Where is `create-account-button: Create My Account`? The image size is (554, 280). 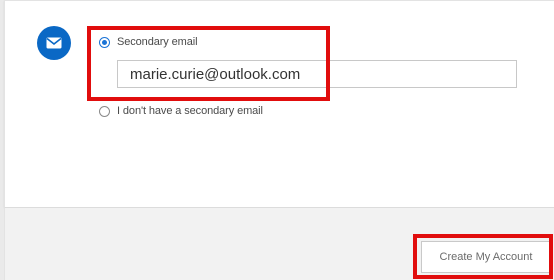 create-account-button: Create My Account is located at coordinates (486, 257).